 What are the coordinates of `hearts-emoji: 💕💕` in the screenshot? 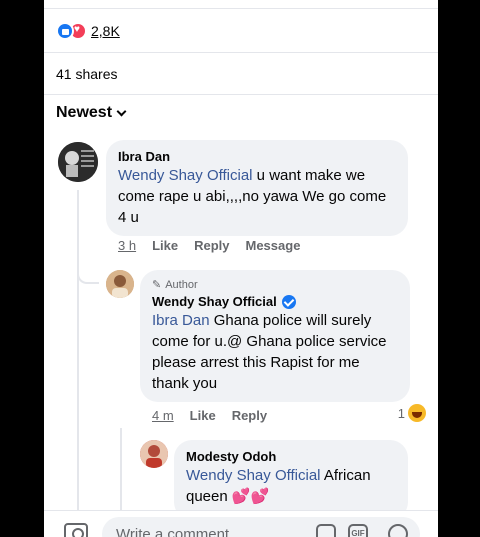 It's located at (250, 496).